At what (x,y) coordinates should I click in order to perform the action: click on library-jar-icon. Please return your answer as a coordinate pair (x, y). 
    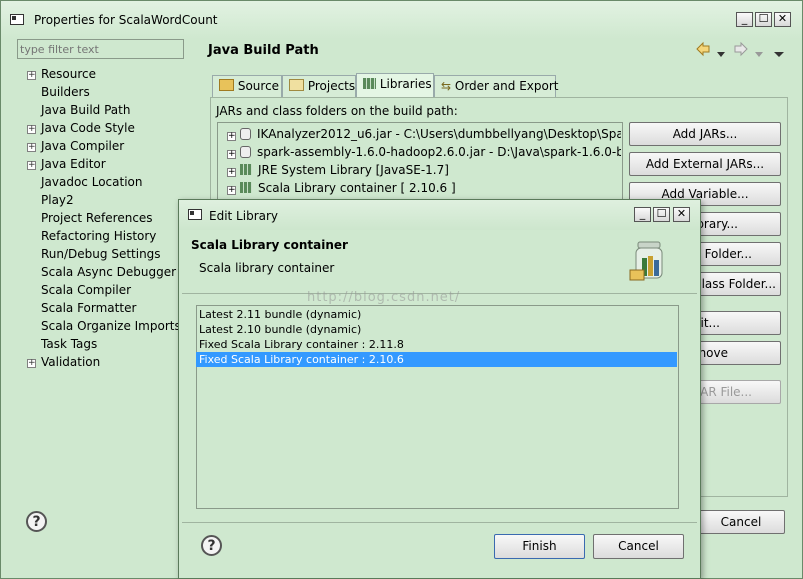
    Looking at the image, I should click on (650, 262).